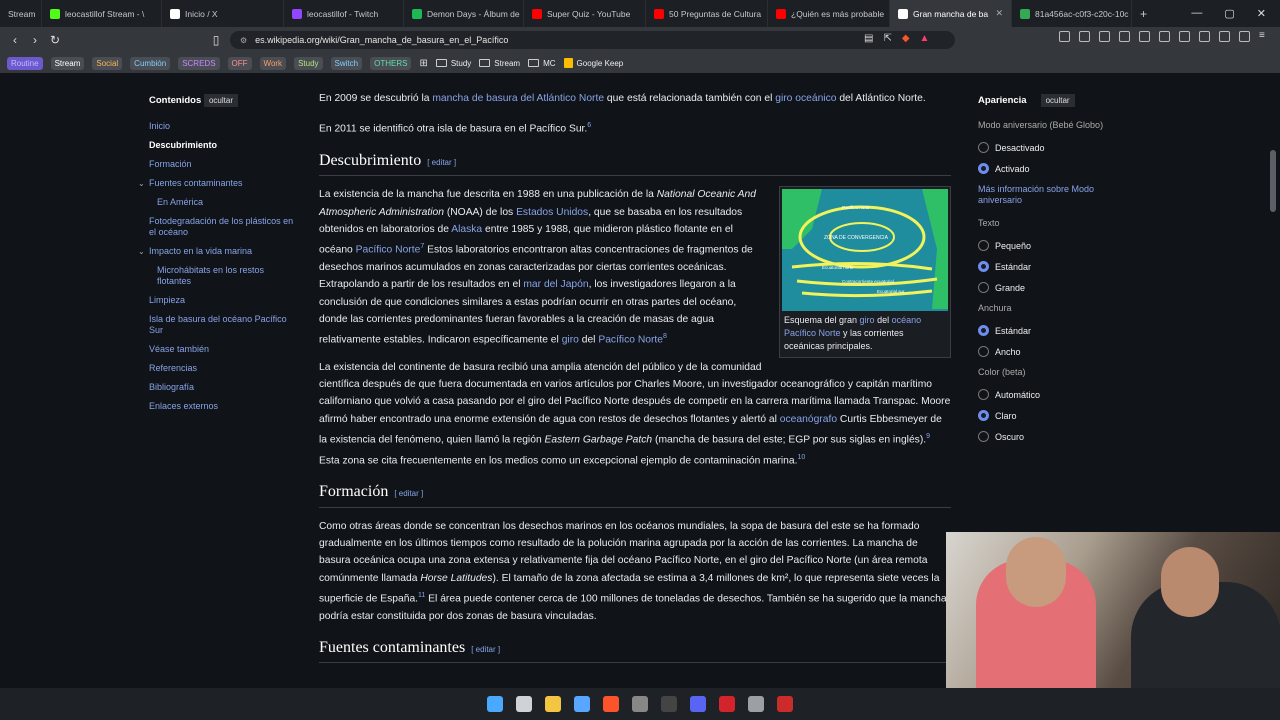 Image resolution: width=1280 pixels, height=720 pixels. What do you see at coordinates (107, 63) in the screenshot?
I see `bookmark-item: Social` at bounding box center [107, 63].